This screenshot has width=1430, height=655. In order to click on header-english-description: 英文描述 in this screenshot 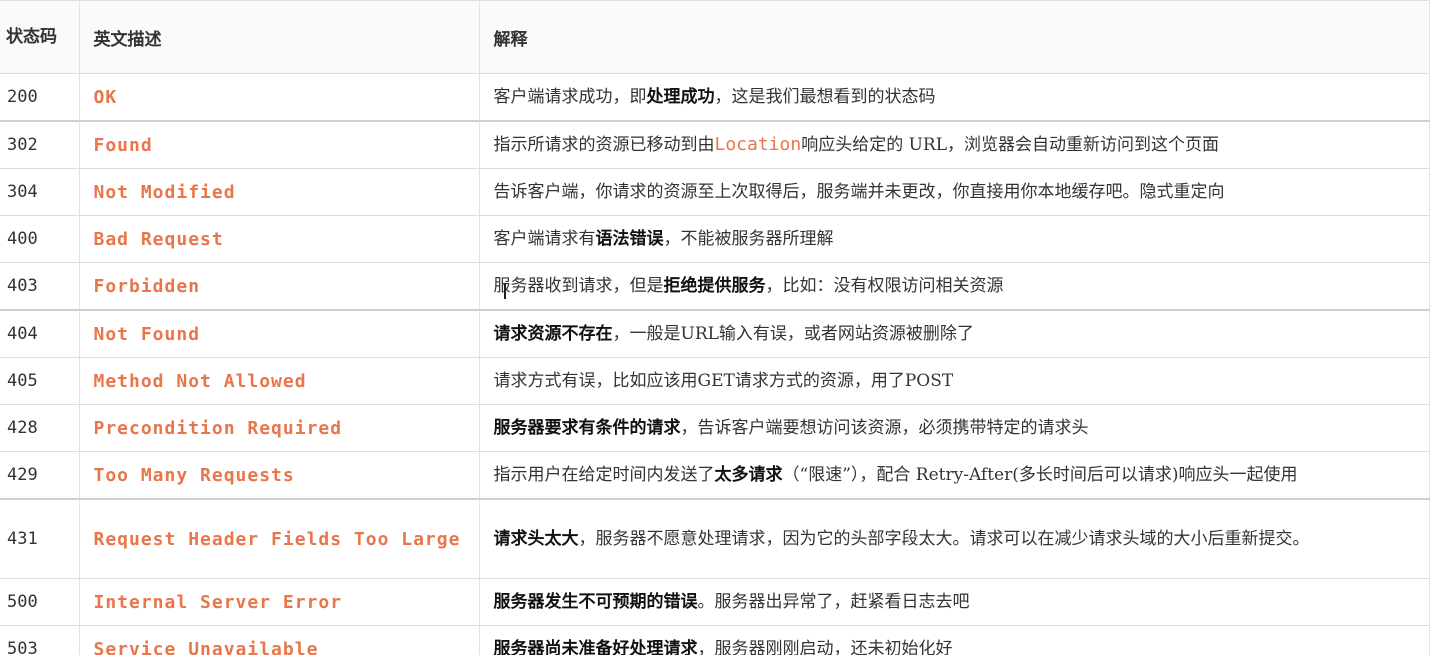, I will do `click(279, 37)`.